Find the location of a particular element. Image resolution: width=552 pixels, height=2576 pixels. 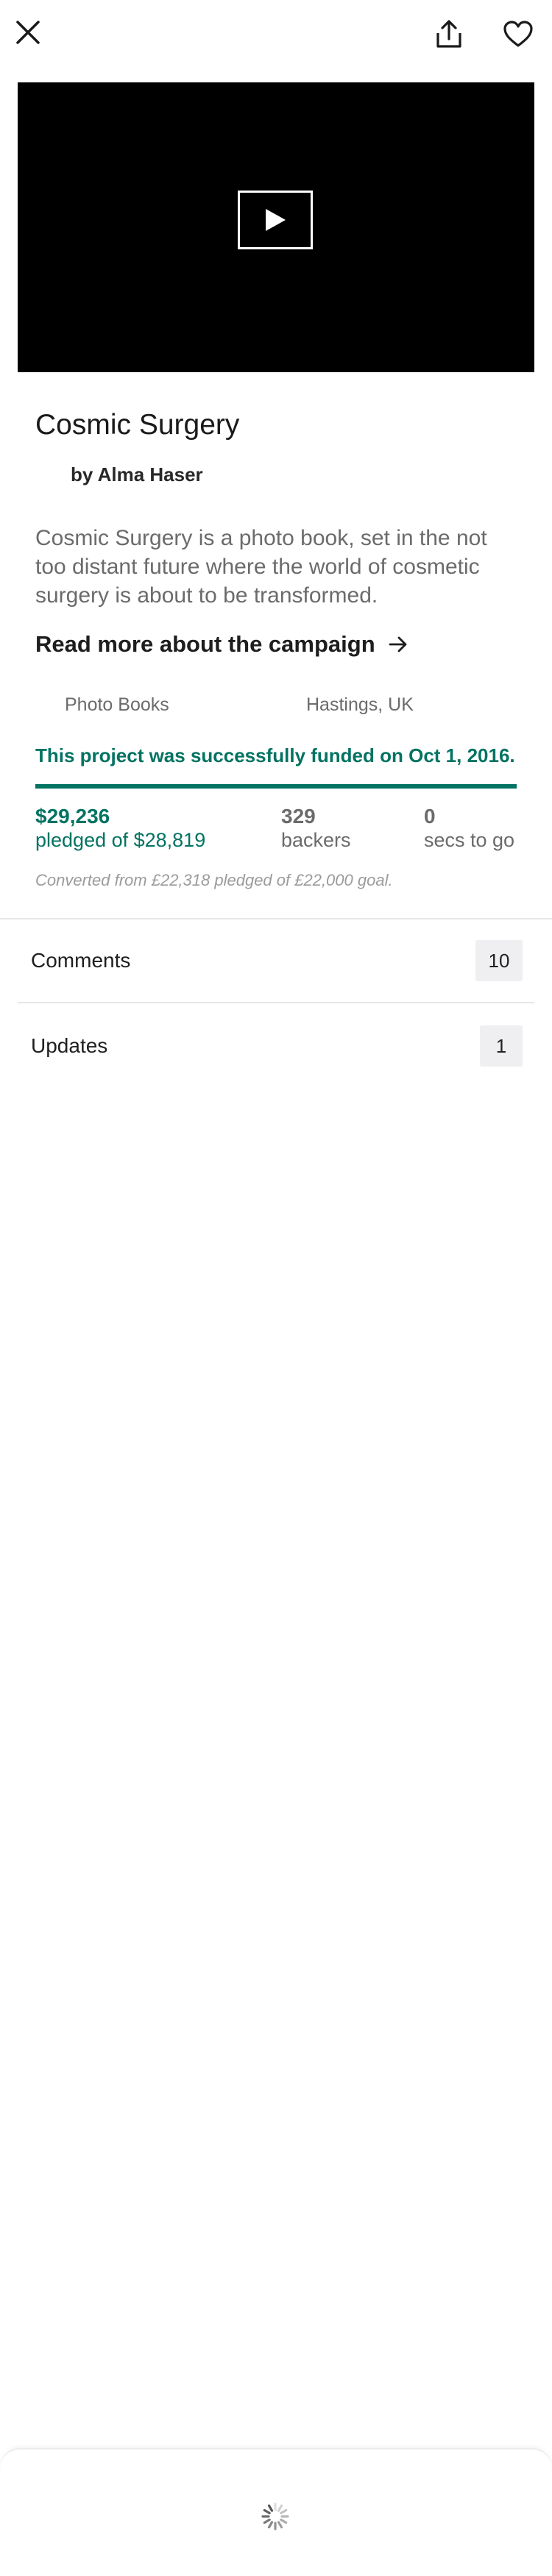

share-button is located at coordinates (449, 34).